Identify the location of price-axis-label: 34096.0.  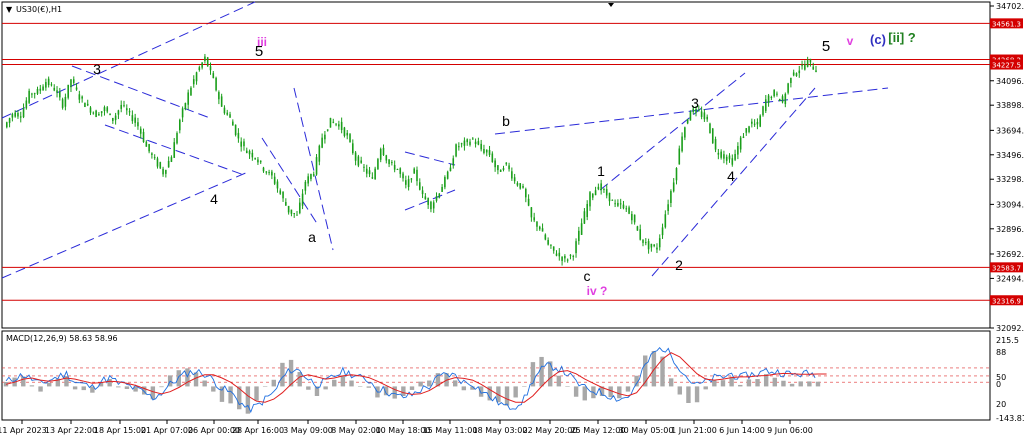
(1010, 81).